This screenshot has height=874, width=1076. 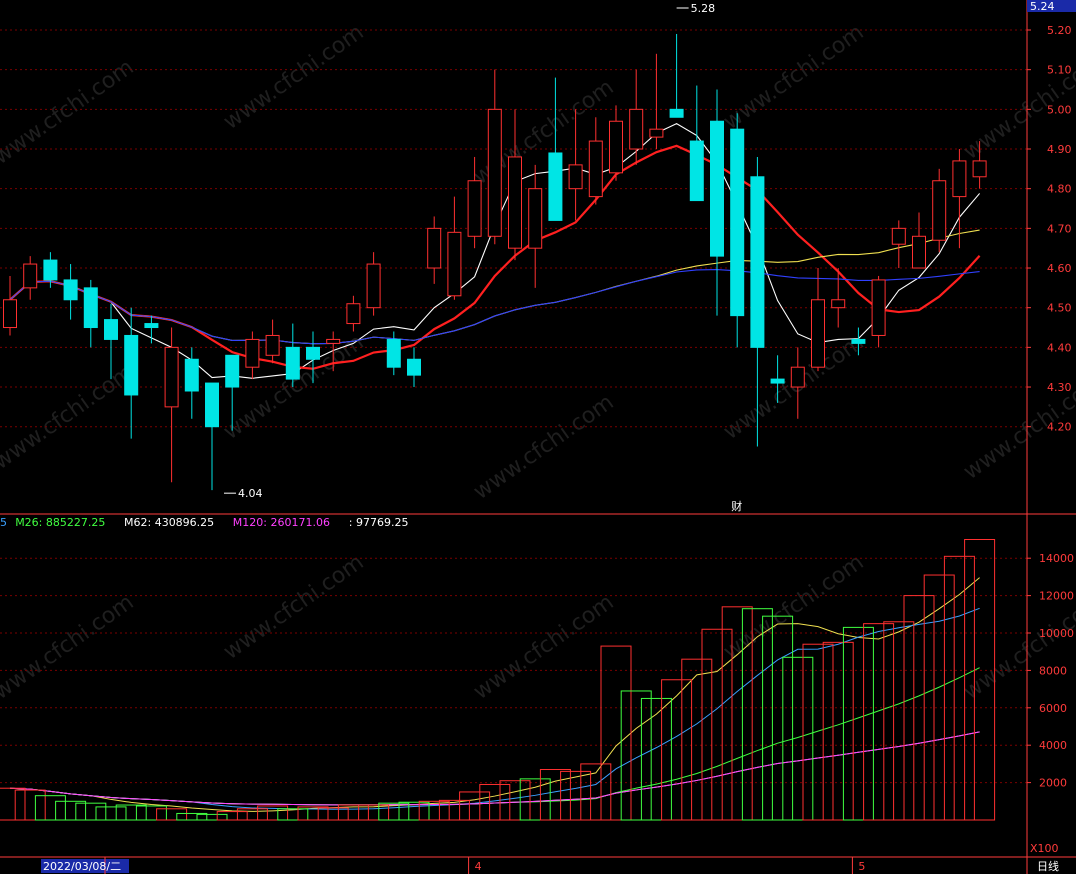 What do you see at coordinates (1053, 783) in the screenshot?
I see `volume-tick-label-6: 2000` at bounding box center [1053, 783].